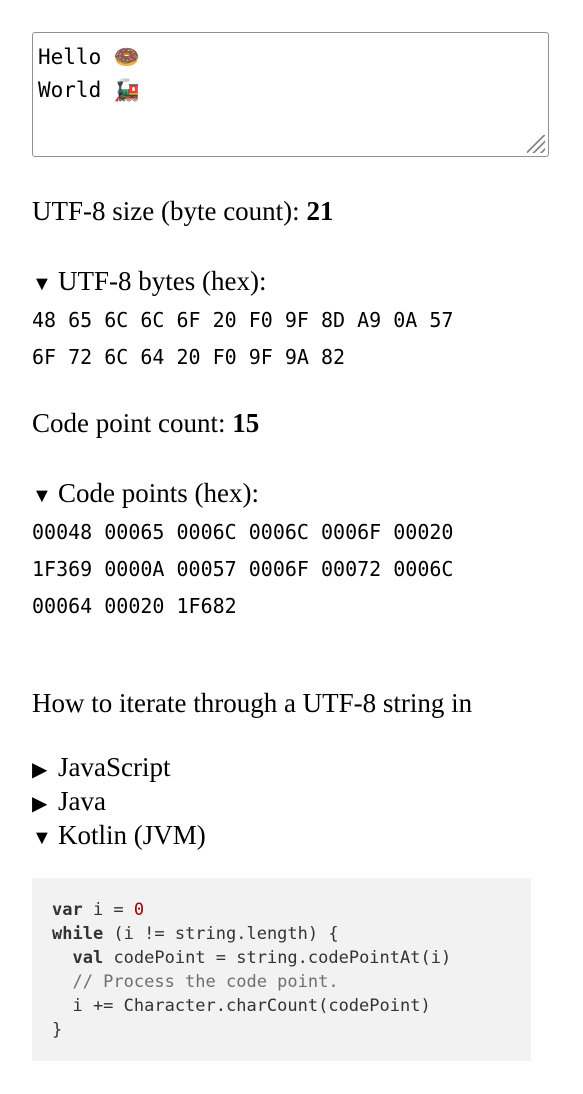 This screenshot has height=1094, width=583. Describe the element at coordinates (108, 910) in the screenshot. I see `code-text: i =` at that location.